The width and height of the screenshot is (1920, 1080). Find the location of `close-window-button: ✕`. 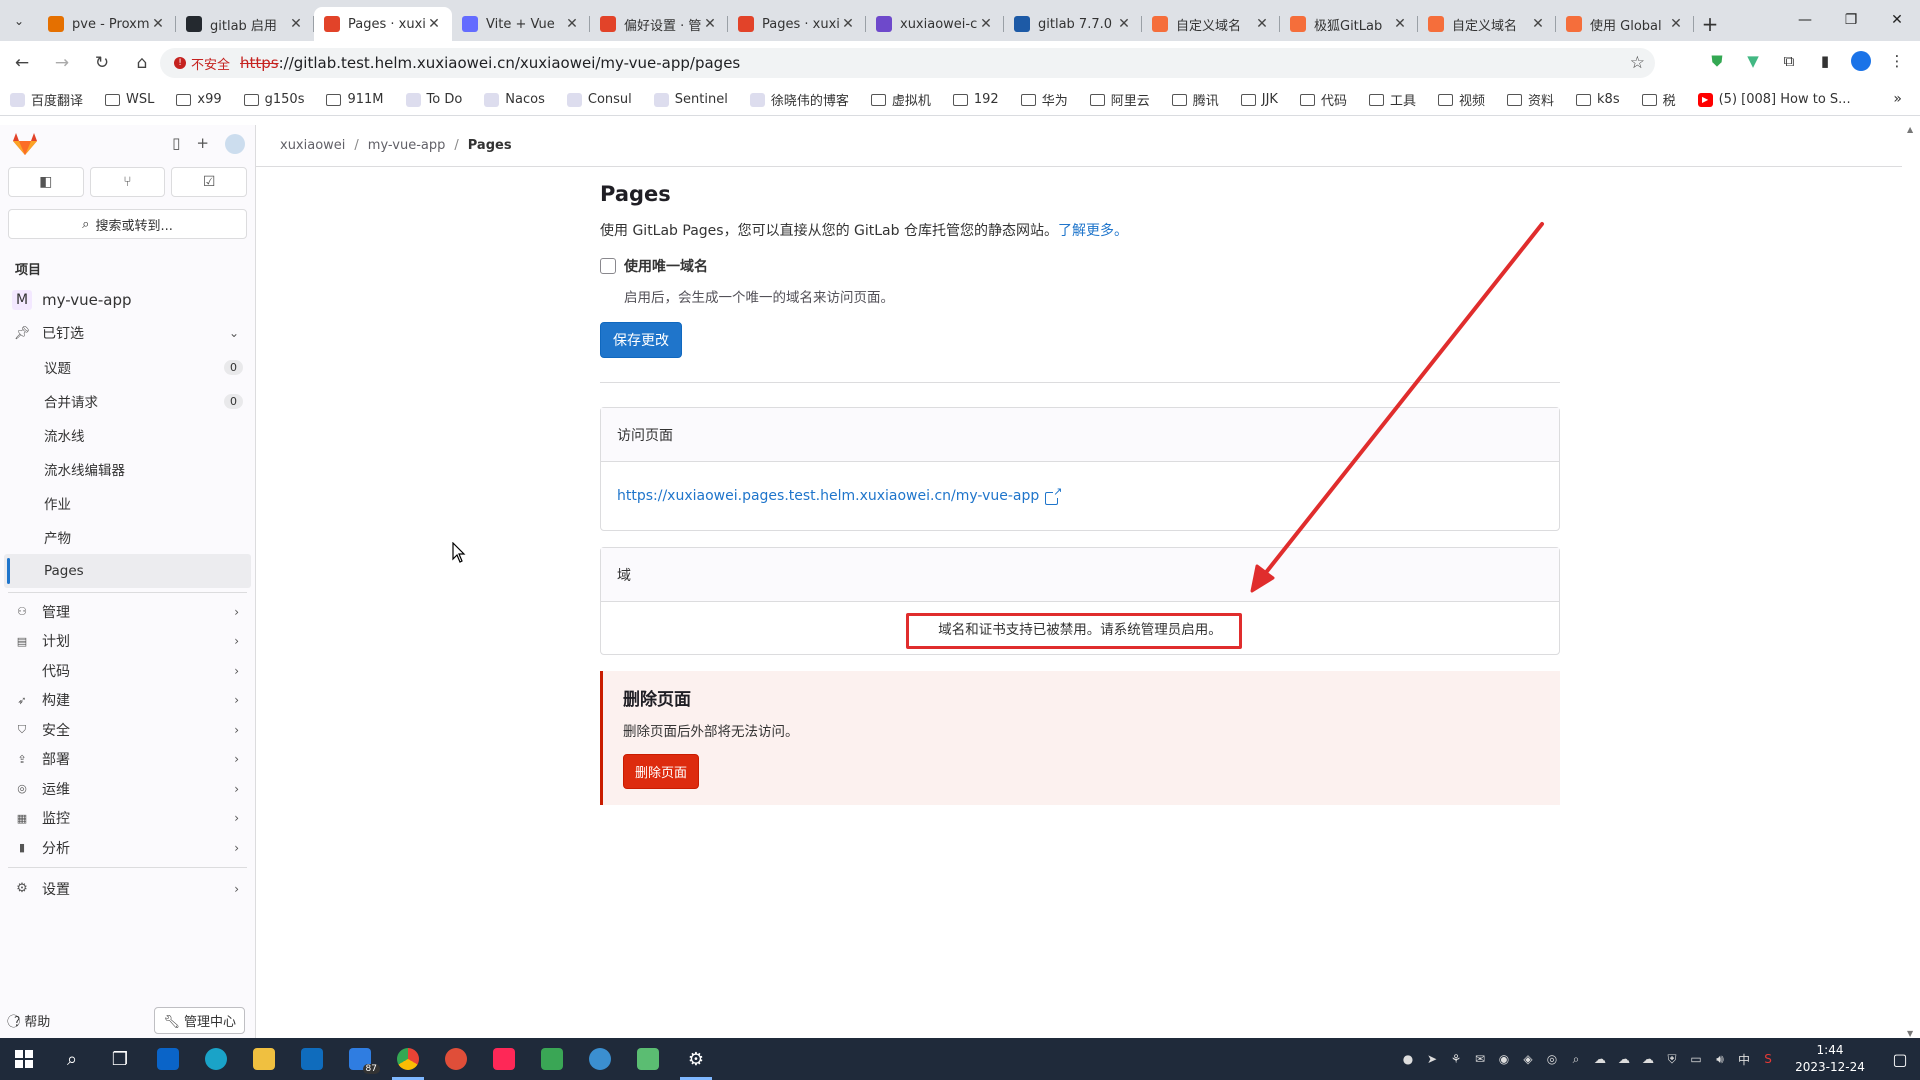

close-window-button: ✕ is located at coordinates (1897, 20).